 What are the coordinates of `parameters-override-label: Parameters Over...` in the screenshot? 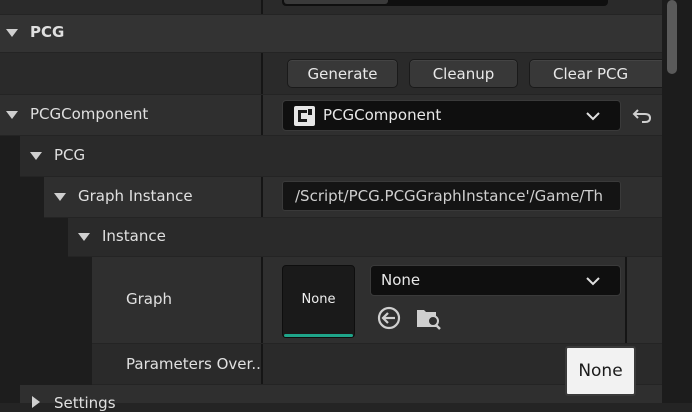 It's located at (193, 364).